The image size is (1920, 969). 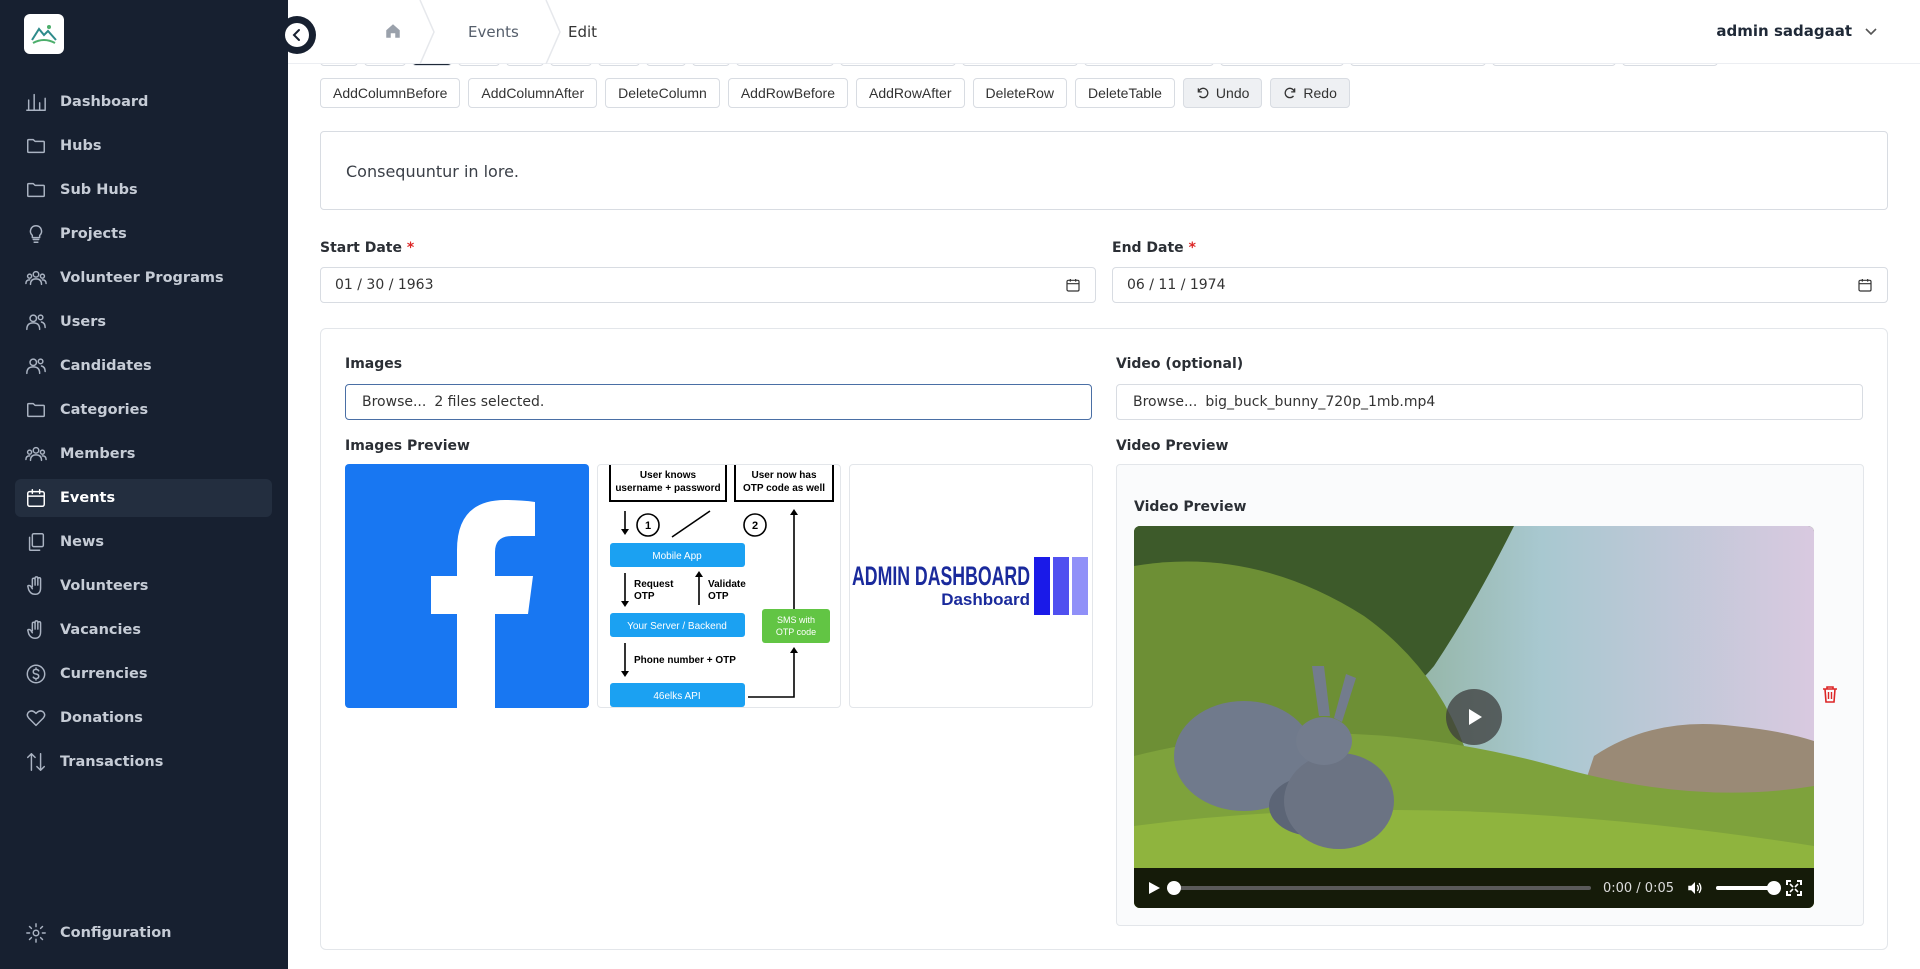 What do you see at coordinates (1748, 888) in the screenshot?
I see `volume-slider` at bounding box center [1748, 888].